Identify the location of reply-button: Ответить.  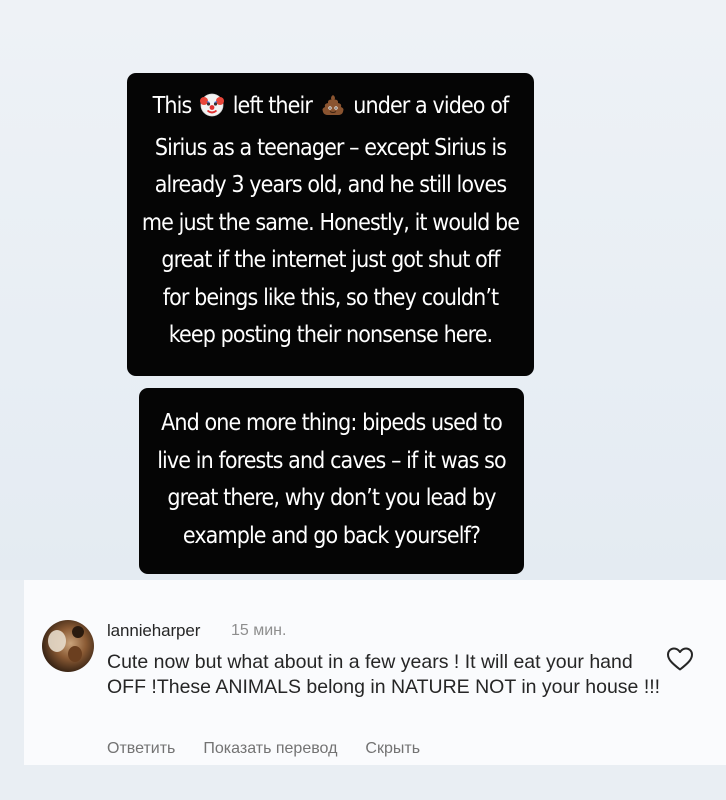
(141, 749).